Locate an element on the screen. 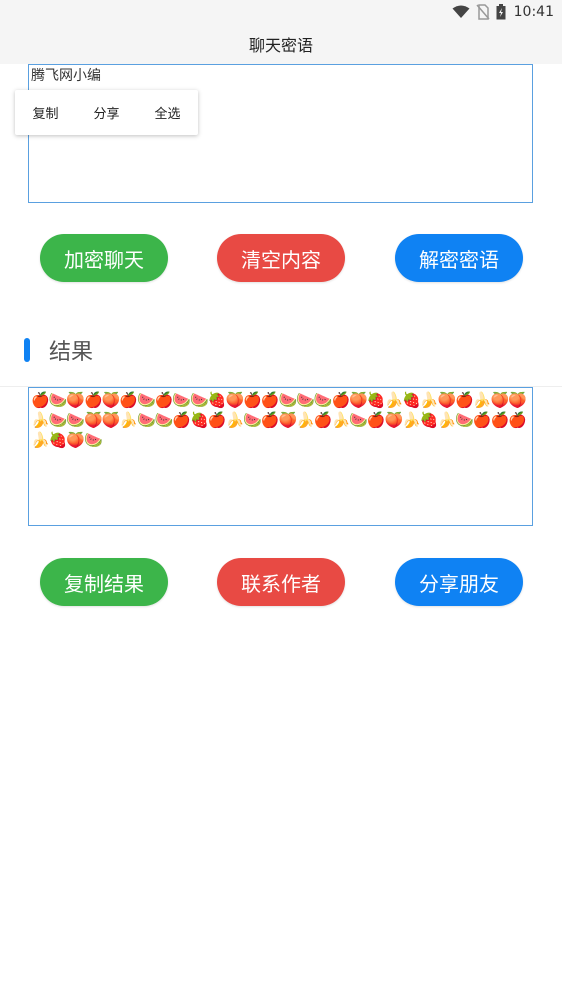  clear-content-button: 清空内容 is located at coordinates (281, 258).